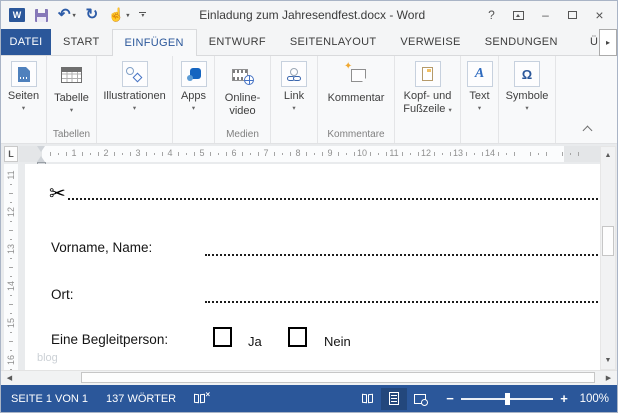  I want to click on illustrationen-button: Illustrationen ▾, so click(134, 101).